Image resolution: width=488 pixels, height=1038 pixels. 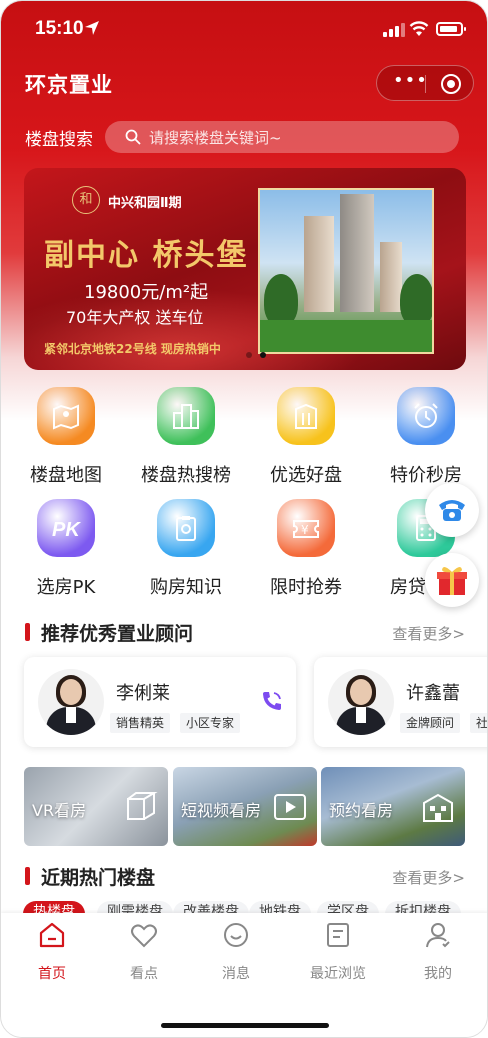 I want to click on menu-label: 楼盘地图, so click(x=66, y=475).